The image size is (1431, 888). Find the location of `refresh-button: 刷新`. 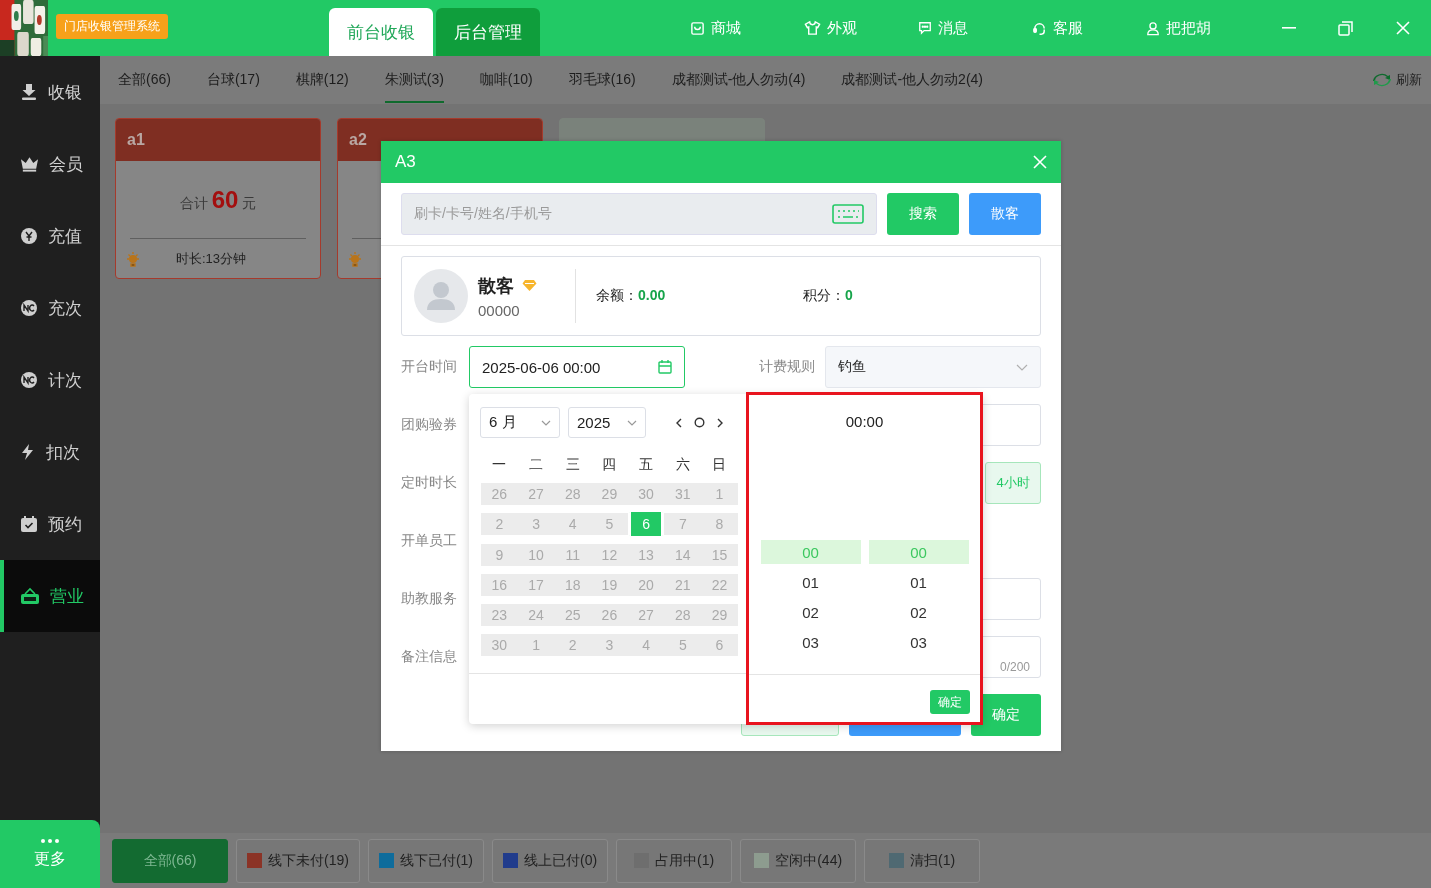

refresh-button: 刷新 is located at coordinates (1398, 80).